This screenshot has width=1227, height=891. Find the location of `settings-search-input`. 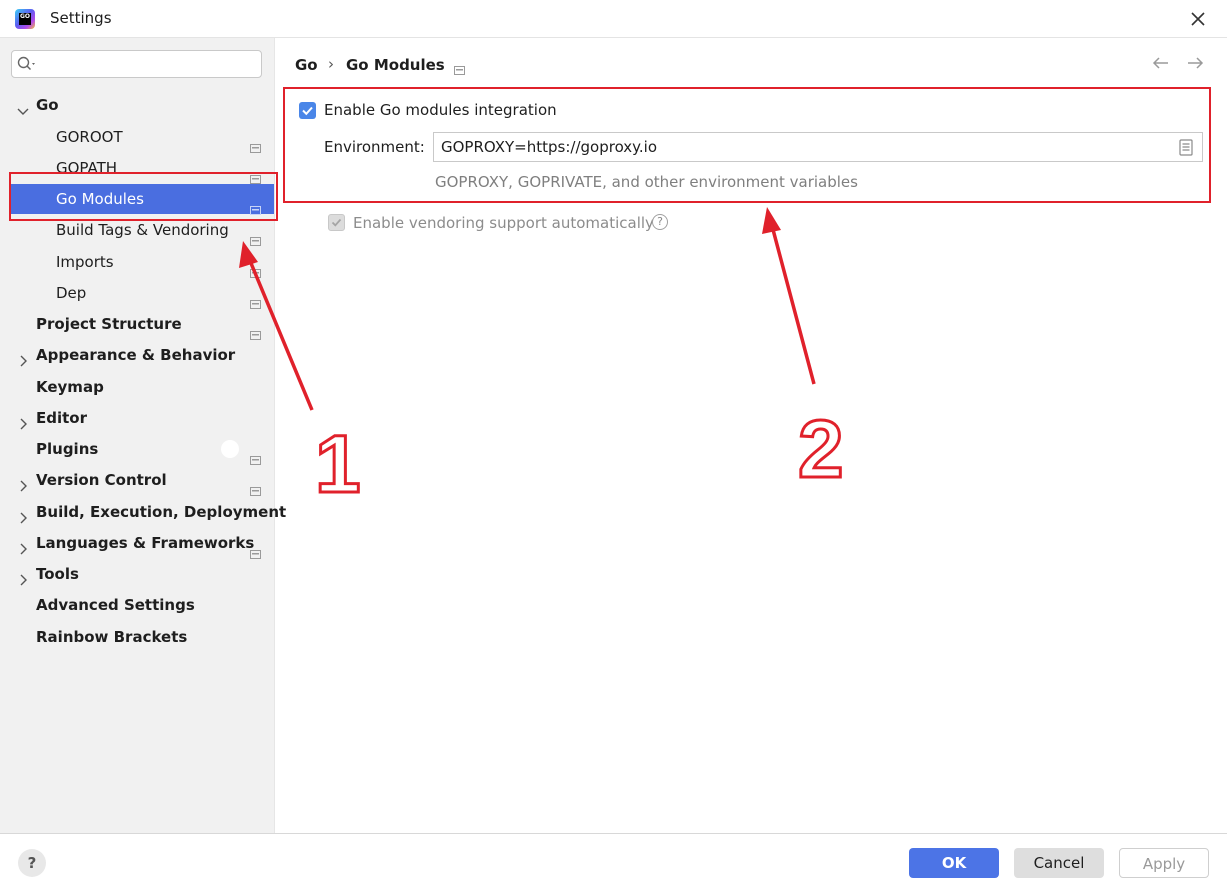

settings-search-input is located at coordinates (136, 64).